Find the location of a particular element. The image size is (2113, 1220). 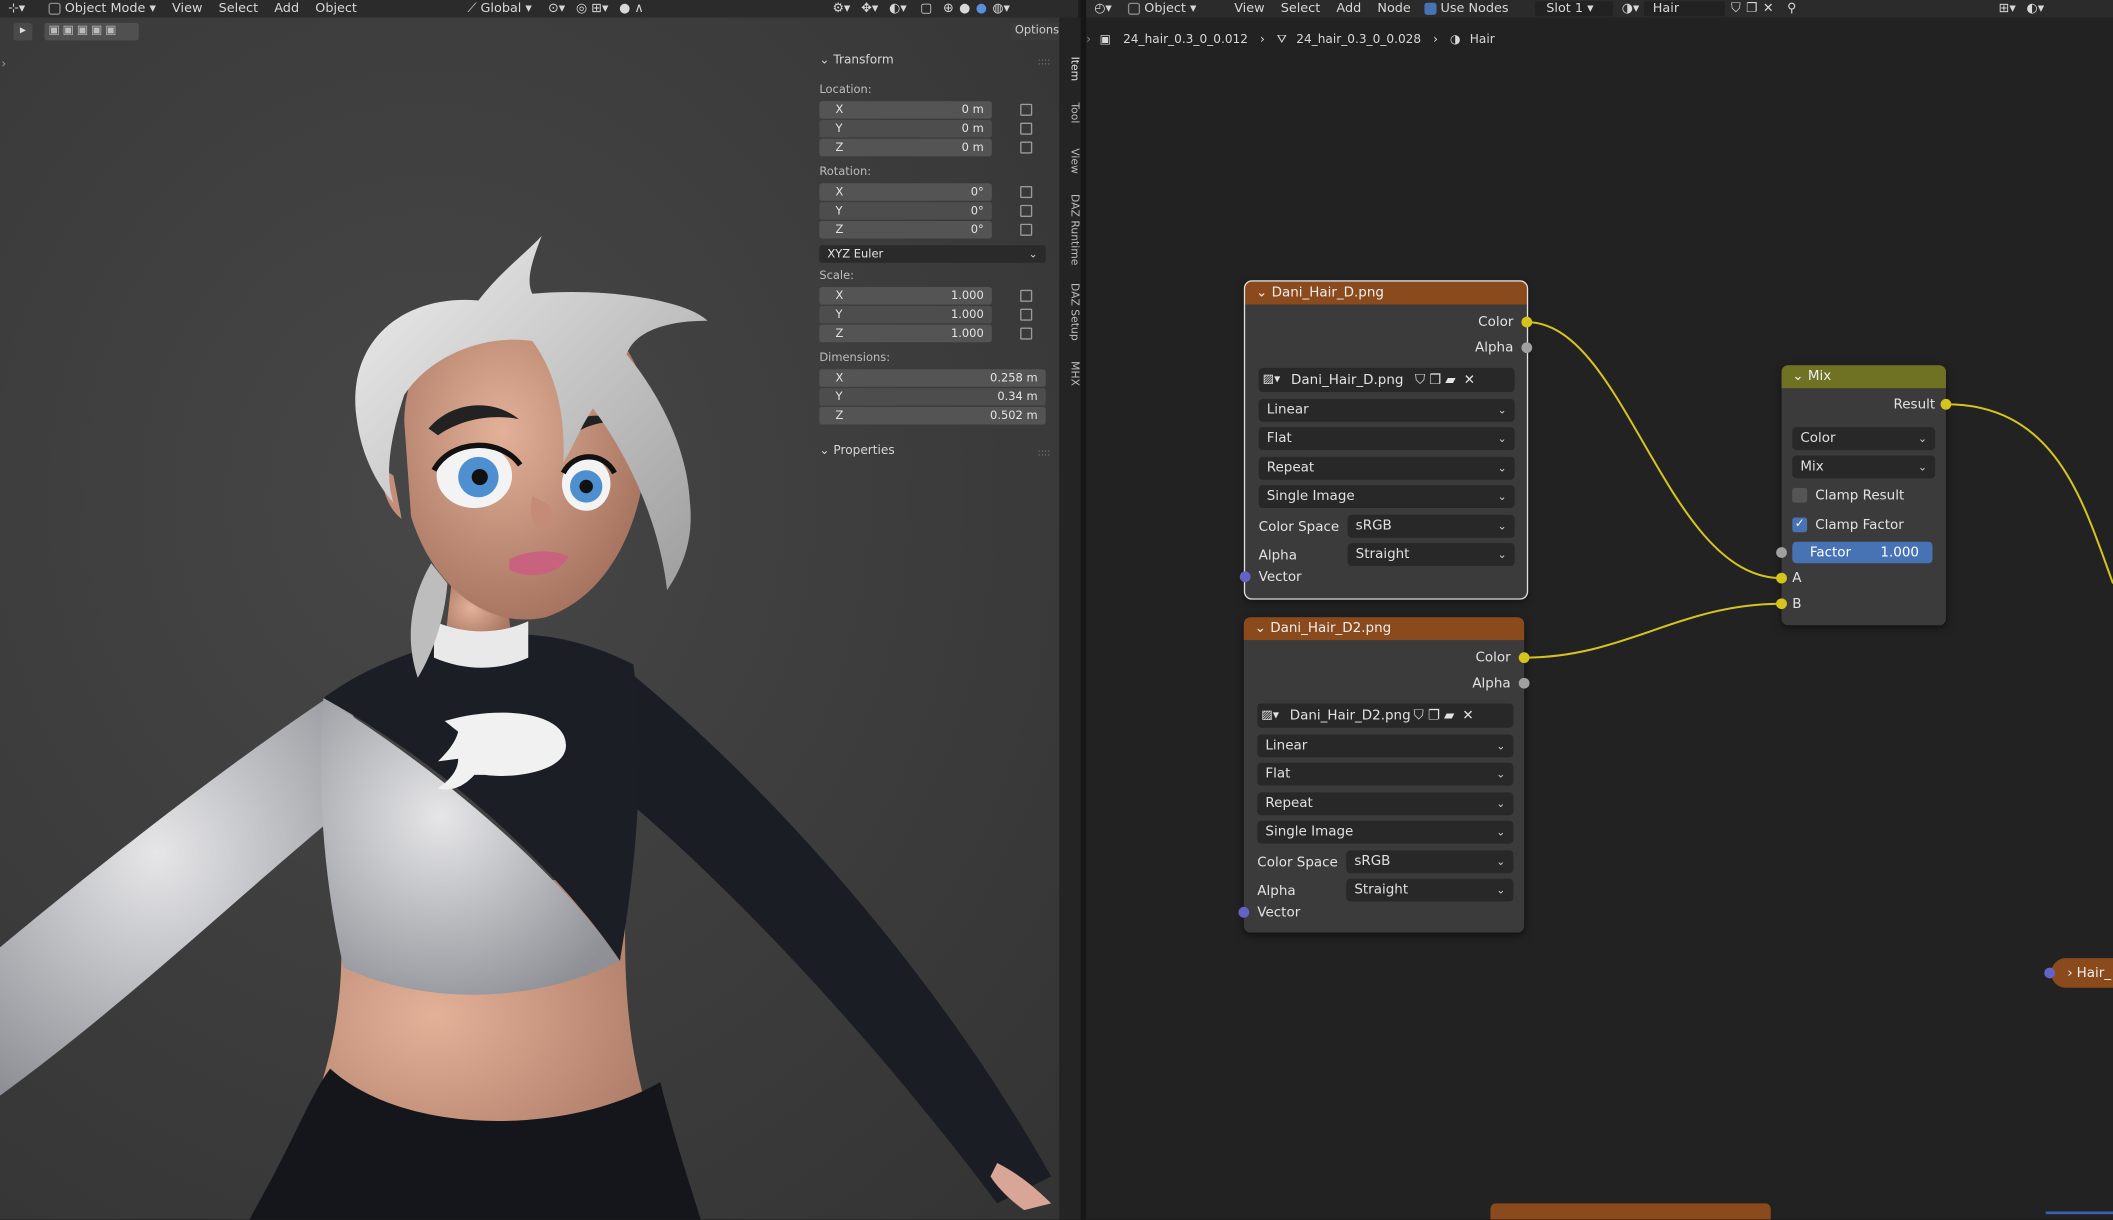

properties-panel-header: ⌄ Properties is located at coordinates (856, 451).